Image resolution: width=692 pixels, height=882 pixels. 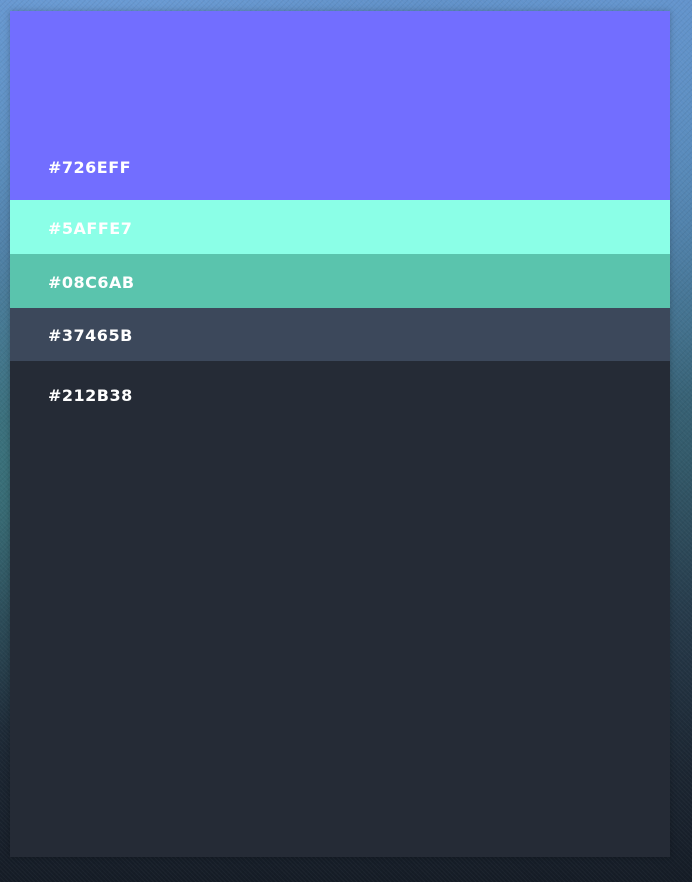 What do you see at coordinates (90, 335) in the screenshot?
I see `swatch-hex-label: #37465B` at bounding box center [90, 335].